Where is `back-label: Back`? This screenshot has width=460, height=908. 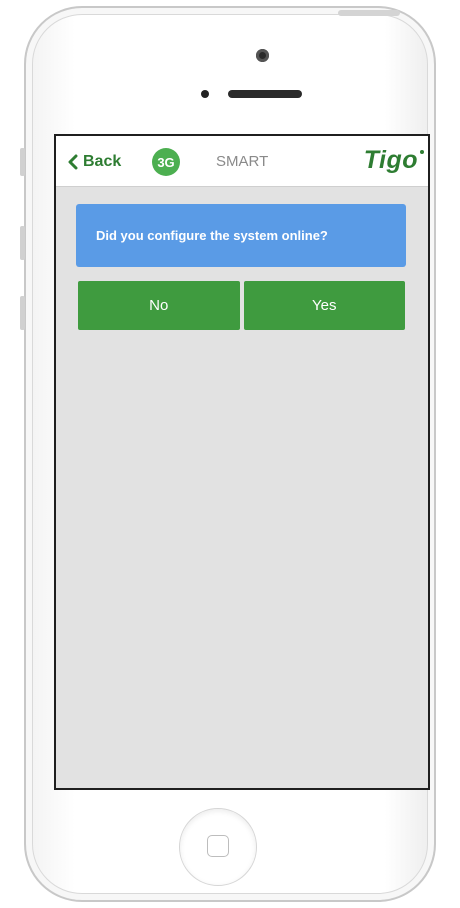 back-label: Back is located at coordinates (102, 161).